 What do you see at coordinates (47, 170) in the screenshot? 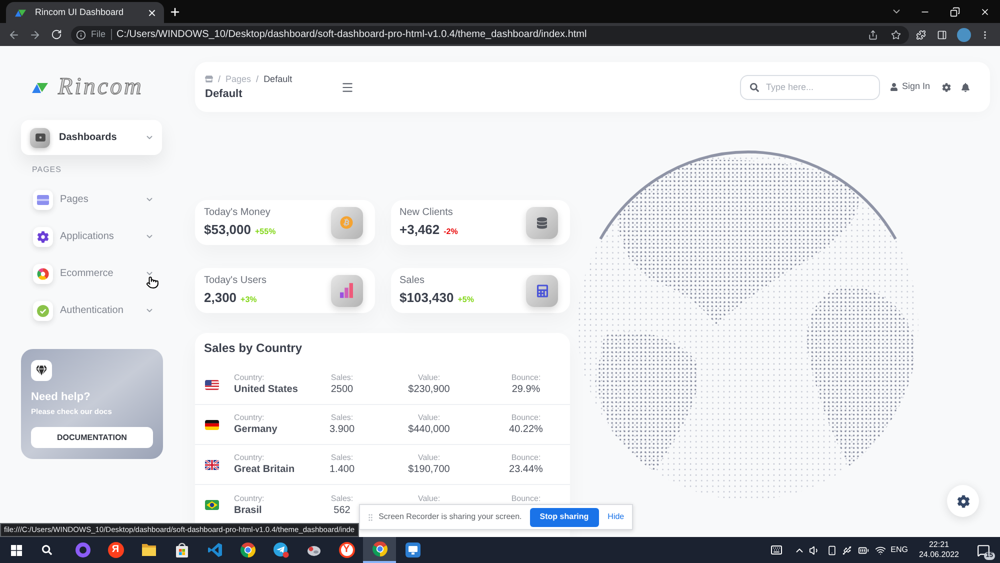
I see `section-heading: PAGES` at bounding box center [47, 170].